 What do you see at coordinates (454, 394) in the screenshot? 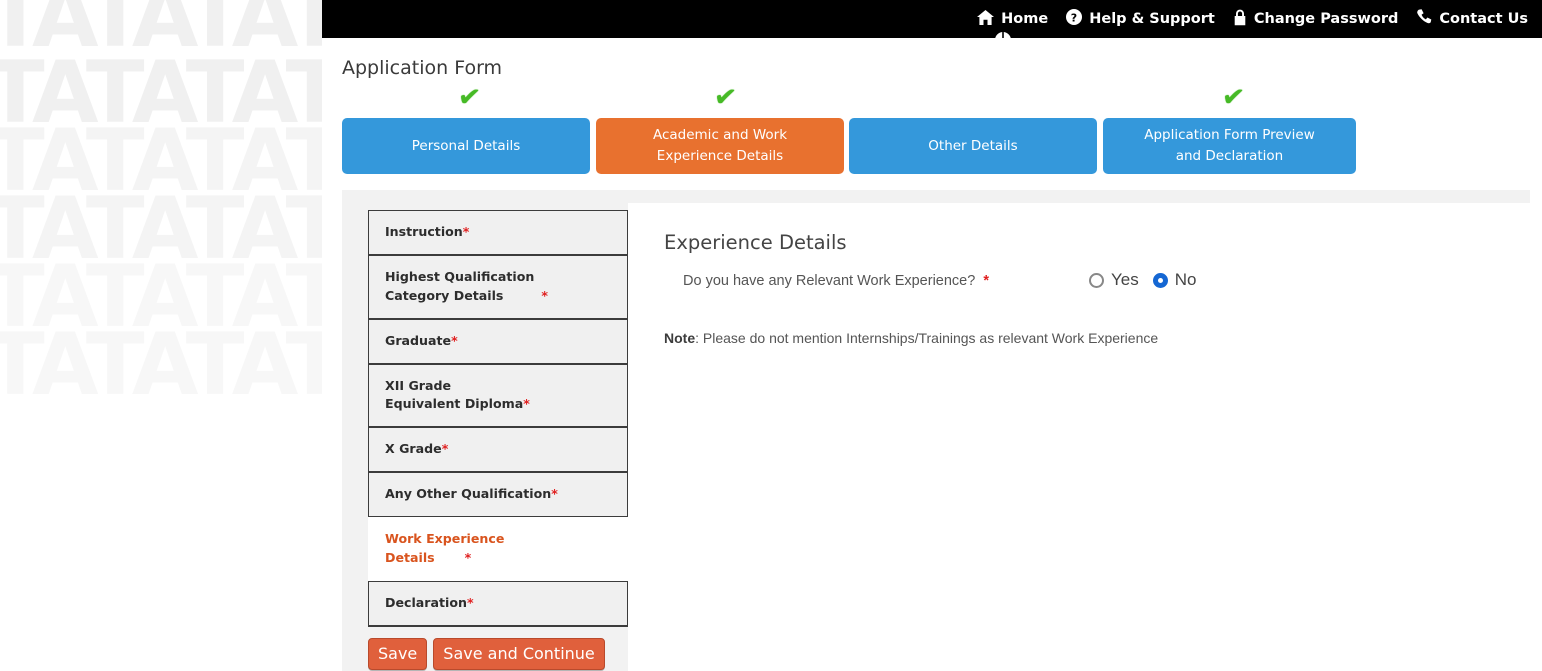
I see `sidebar-item-xii-grade-equivalent-diploma-label: XII Grade Equivalent Diploma` at bounding box center [454, 394].